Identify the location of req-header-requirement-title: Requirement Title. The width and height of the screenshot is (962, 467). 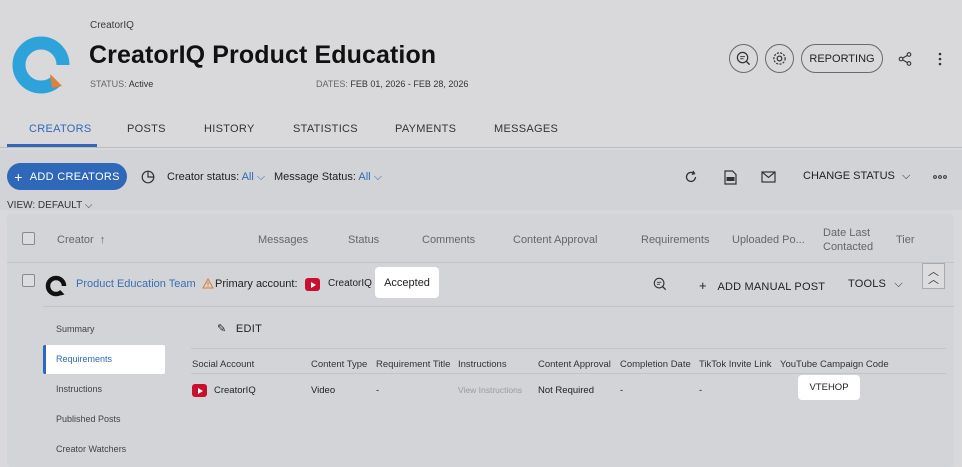
(413, 364).